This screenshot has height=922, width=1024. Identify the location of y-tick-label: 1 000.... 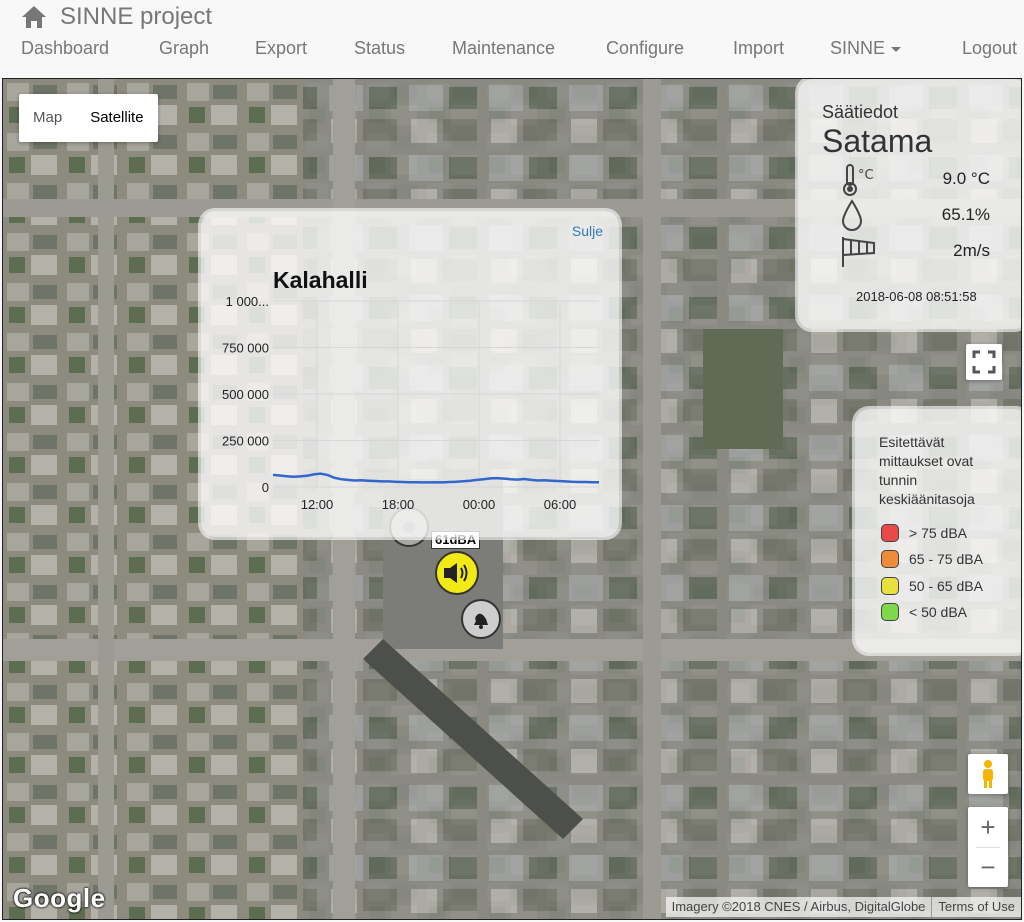
(247, 301).